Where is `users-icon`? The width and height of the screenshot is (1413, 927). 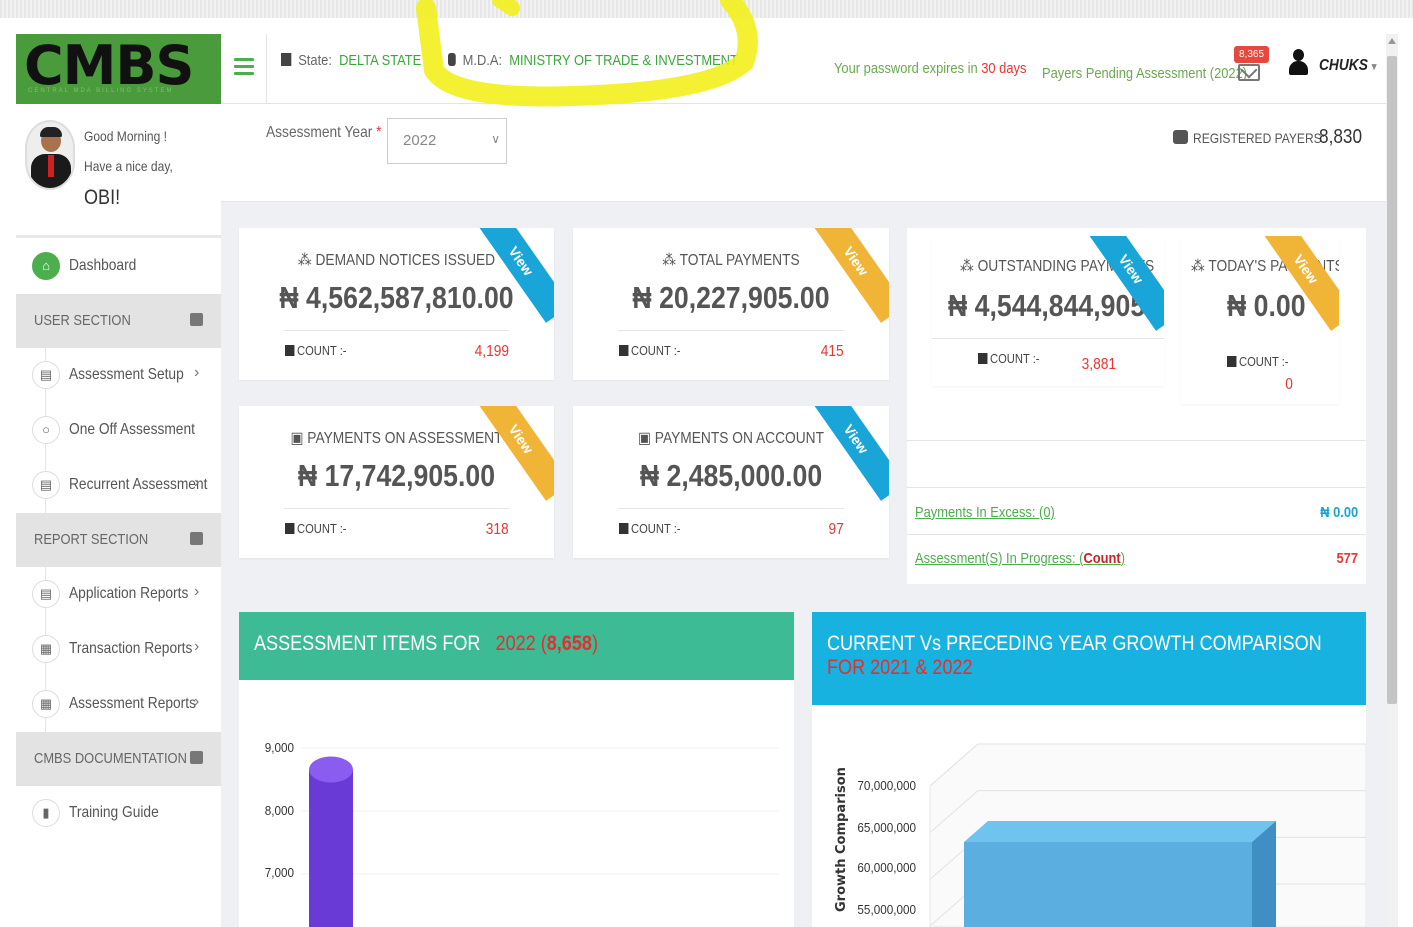
users-icon is located at coordinates (196, 319).